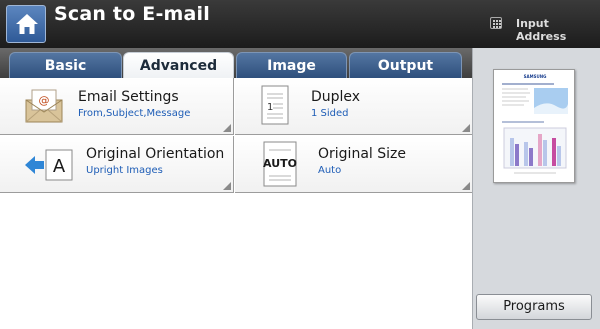 This screenshot has height=329, width=600. Describe the element at coordinates (117, 106) in the screenshot. I see `email-settings-button: @ Email Settings From,Subject,Message` at that location.